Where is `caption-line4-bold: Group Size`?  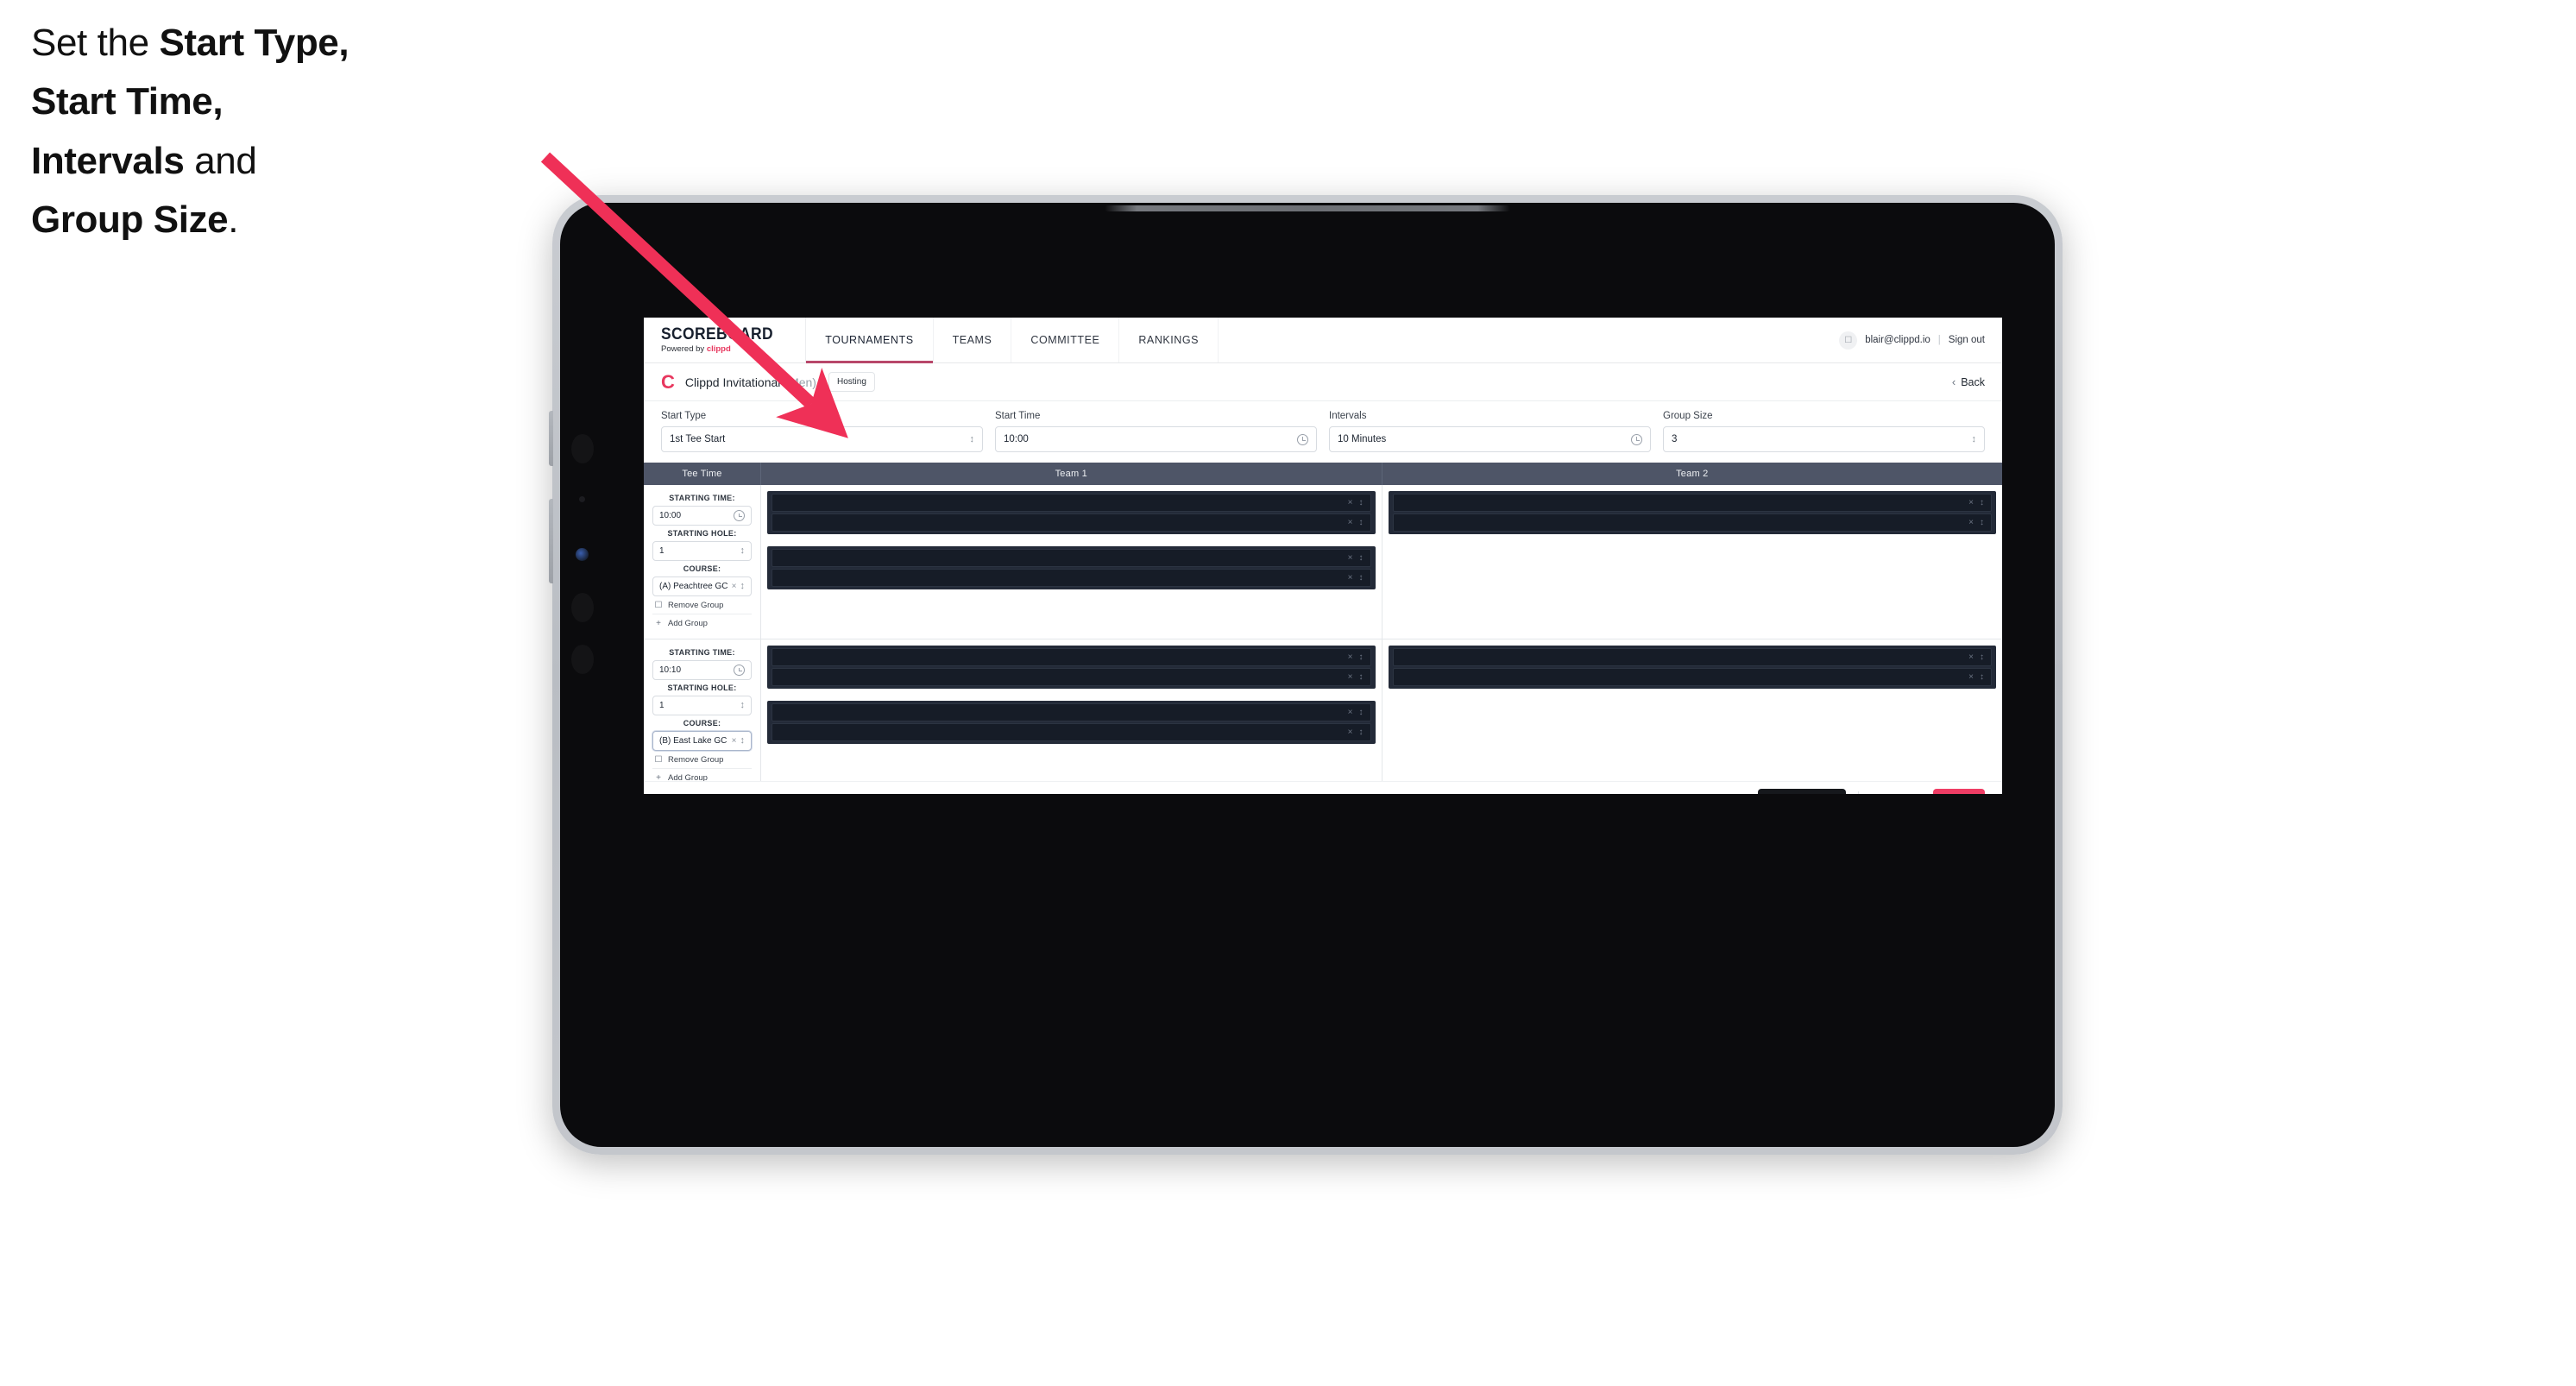
caption-line4-bold: Group Size is located at coordinates (130, 220).